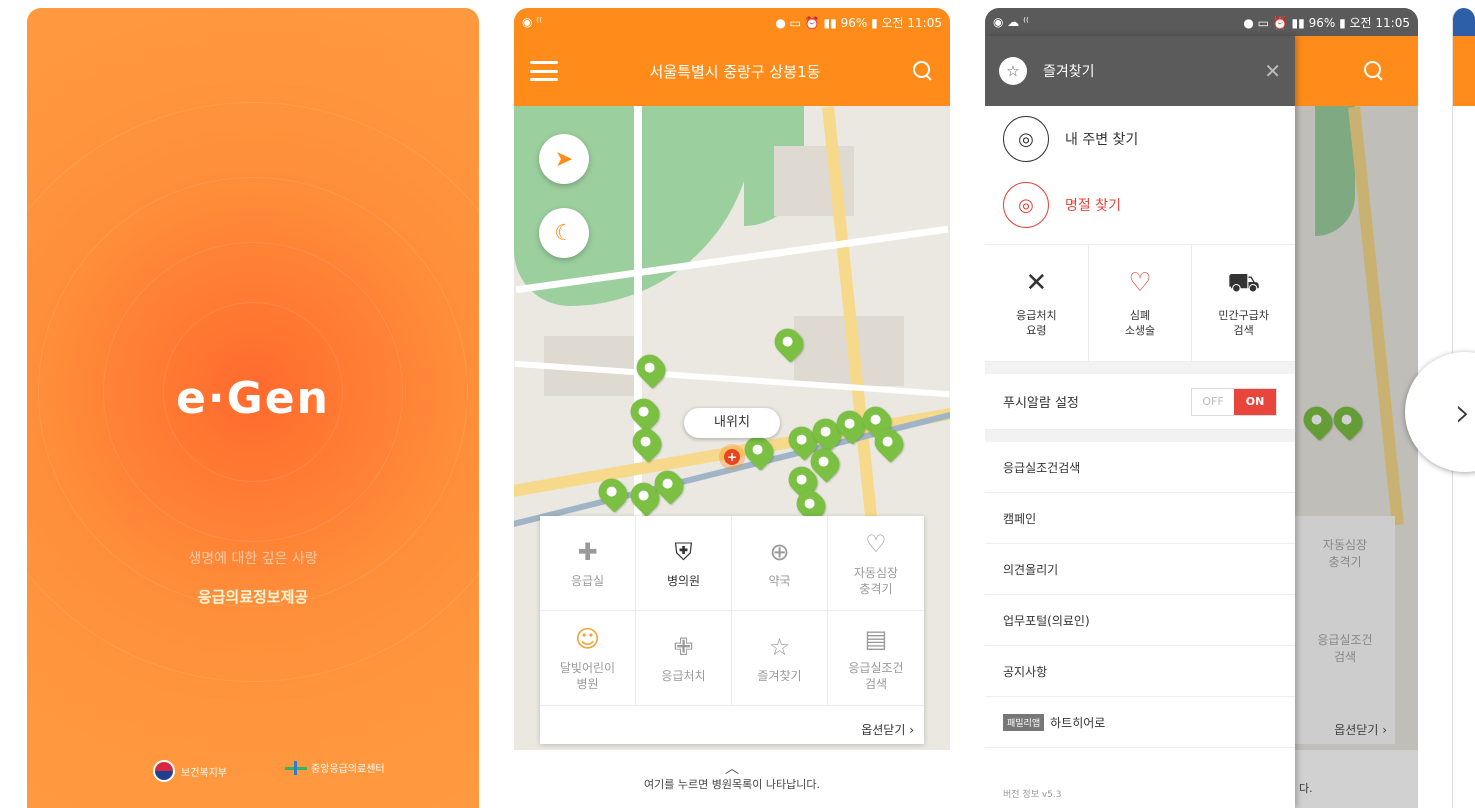 The height and width of the screenshot is (808, 1475). What do you see at coordinates (253, 597) in the screenshot?
I see `slogan-line2: 응급의료정보제공` at bounding box center [253, 597].